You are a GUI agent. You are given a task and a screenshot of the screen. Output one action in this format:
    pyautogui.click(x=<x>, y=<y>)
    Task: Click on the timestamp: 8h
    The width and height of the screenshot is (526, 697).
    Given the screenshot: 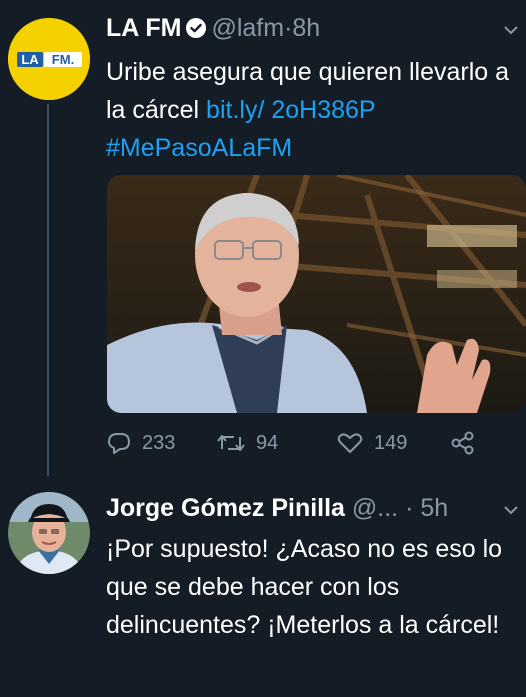 What is the action you would take?
    pyautogui.click(x=306, y=28)
    